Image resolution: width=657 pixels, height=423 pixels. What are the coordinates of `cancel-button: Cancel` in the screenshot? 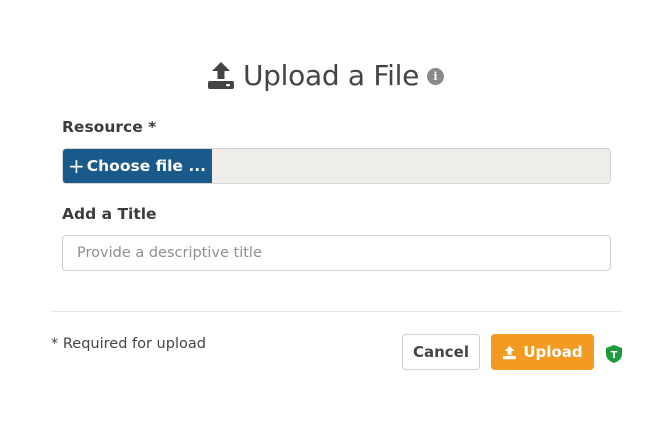 It's located at (441, 352).